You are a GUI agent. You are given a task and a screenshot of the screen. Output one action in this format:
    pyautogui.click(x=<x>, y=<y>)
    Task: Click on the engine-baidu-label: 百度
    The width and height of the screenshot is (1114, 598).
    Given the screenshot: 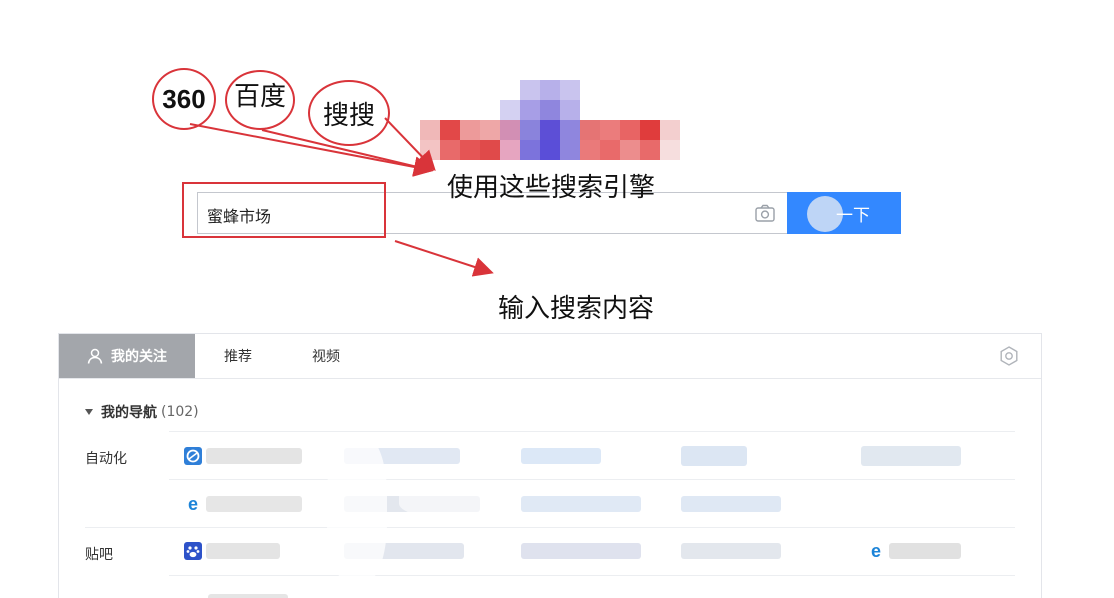 What is the action you would take?
    pyautogui.click(x=260, y=100)
    